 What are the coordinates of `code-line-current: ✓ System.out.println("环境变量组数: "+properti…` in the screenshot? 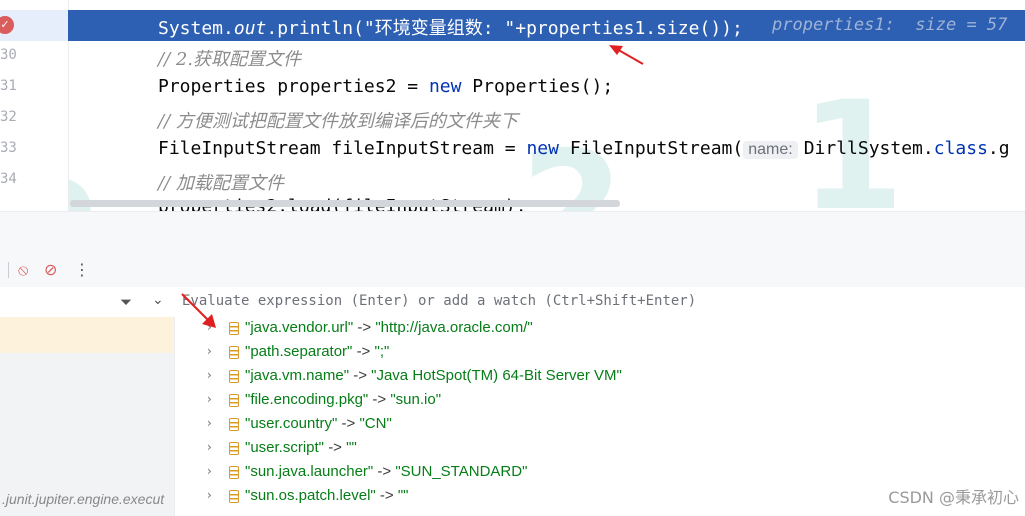 It's located at (512, 25).